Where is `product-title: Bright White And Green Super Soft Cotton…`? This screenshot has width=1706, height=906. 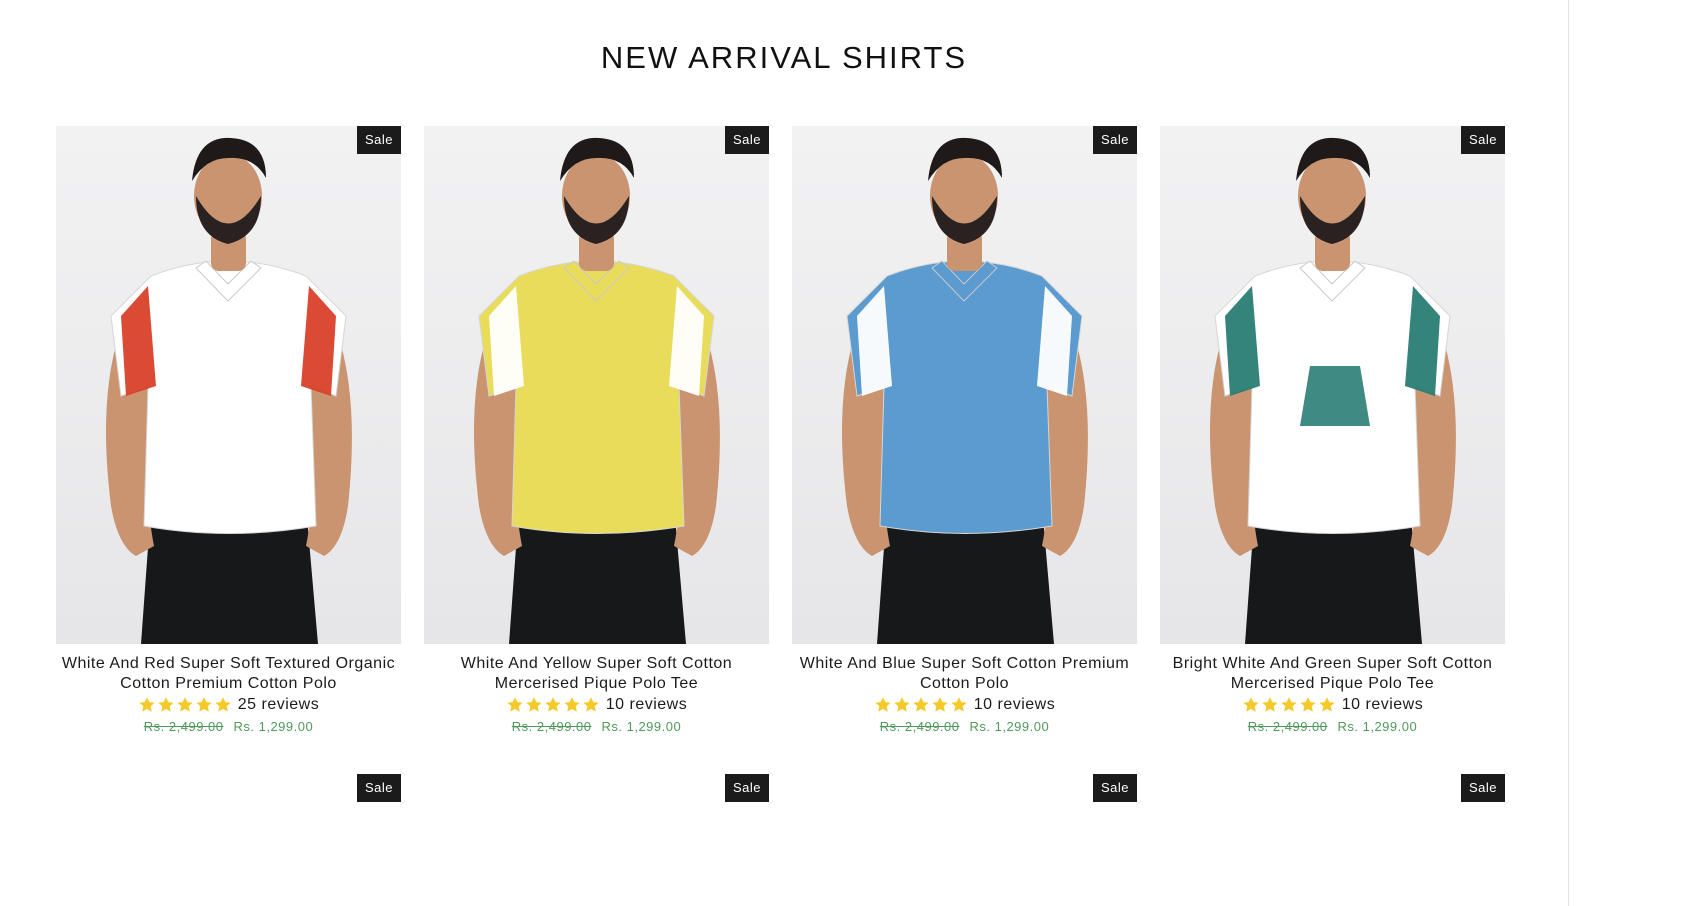
product-title: Bright White And Green Super Soft Cotton… is located at coordinates (1332, 674).